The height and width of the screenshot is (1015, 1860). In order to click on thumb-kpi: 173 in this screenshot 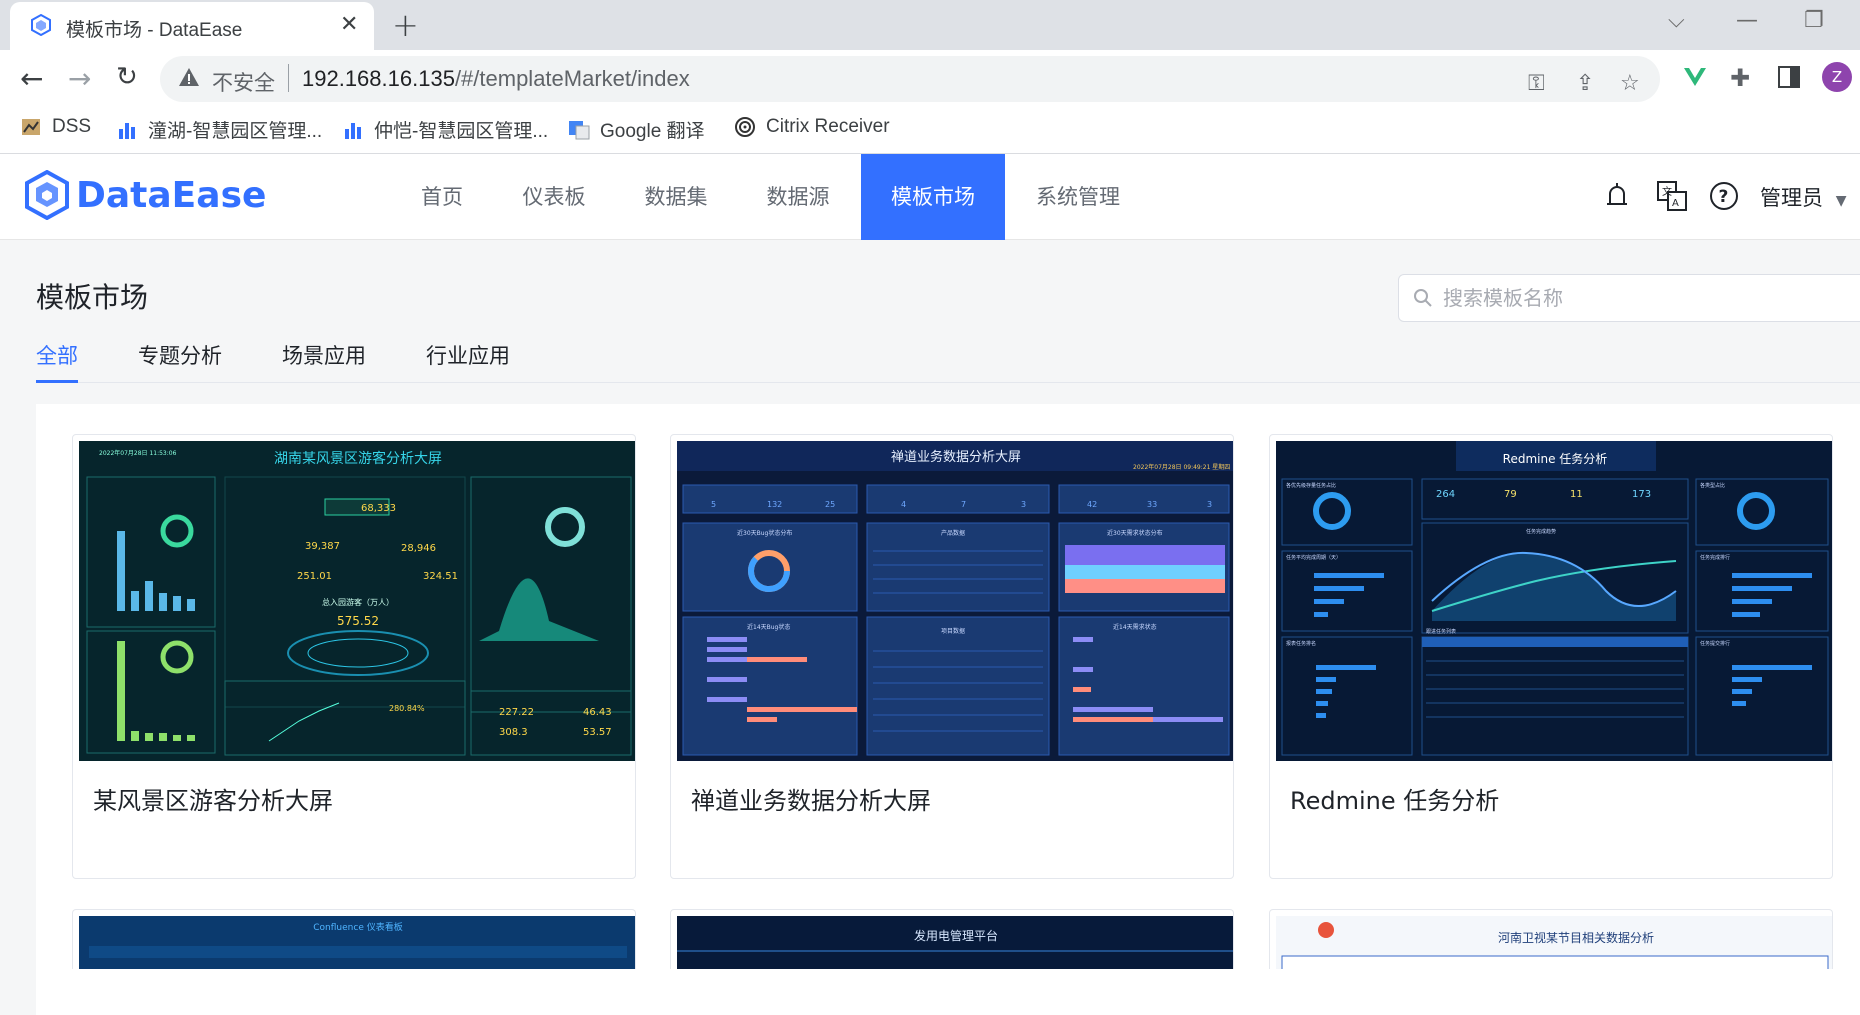, I will do `click(1641, 494)`.